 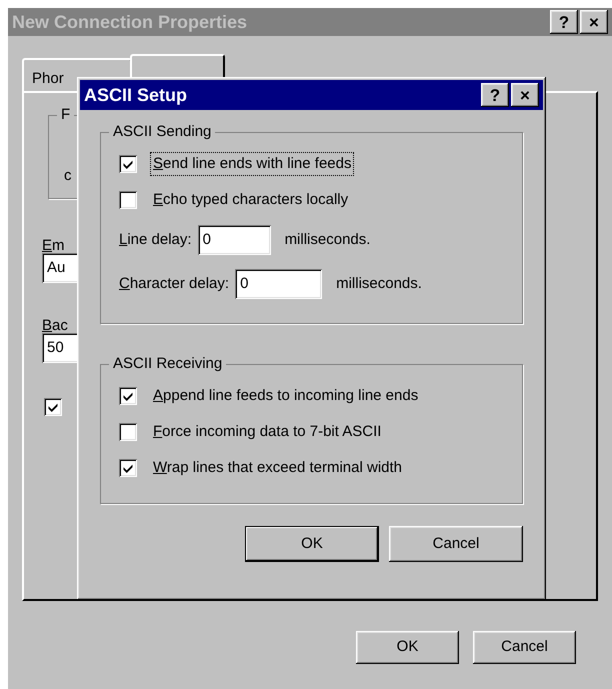 What do you see at coordinates (68, 176) in the screenshot?
I see `field-label: c` at bounding box center [68, 176].